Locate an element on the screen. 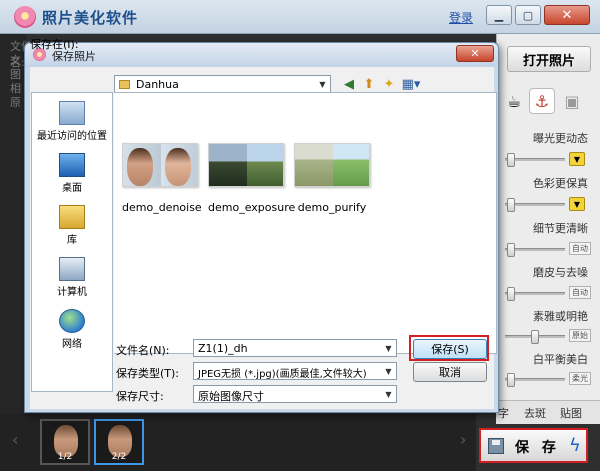 The image size is (600, 471). adjust-label-exposure: 曝光更动态 is located at coordinates (560, 138).